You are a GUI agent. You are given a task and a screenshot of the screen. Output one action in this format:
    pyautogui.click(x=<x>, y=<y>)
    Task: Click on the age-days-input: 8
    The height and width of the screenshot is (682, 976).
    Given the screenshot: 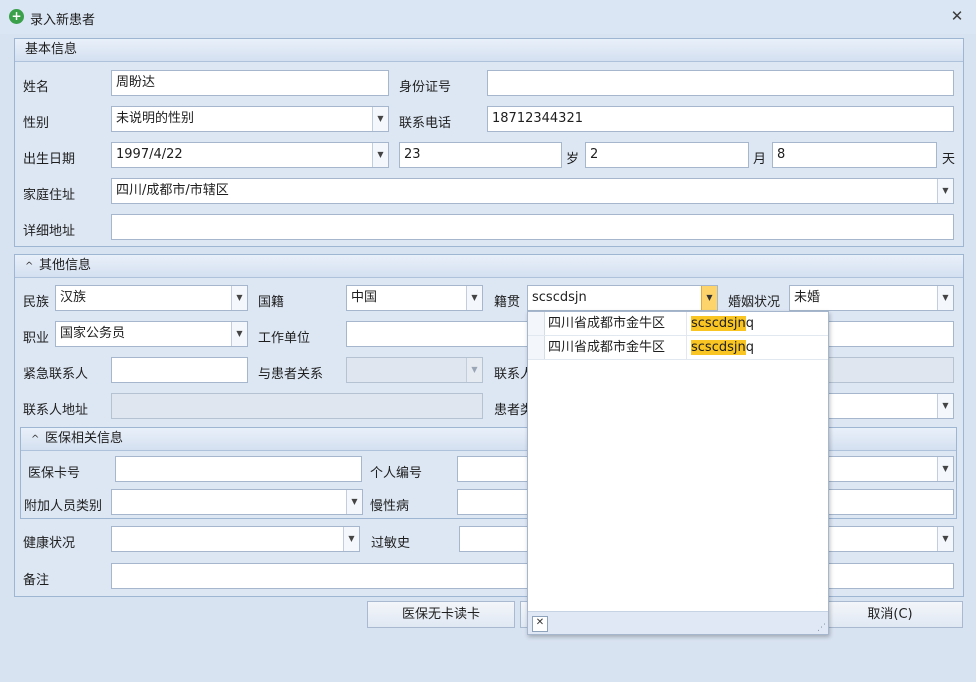 What is the action you would take?
    pyautogui.click(x=854, y=155)
    